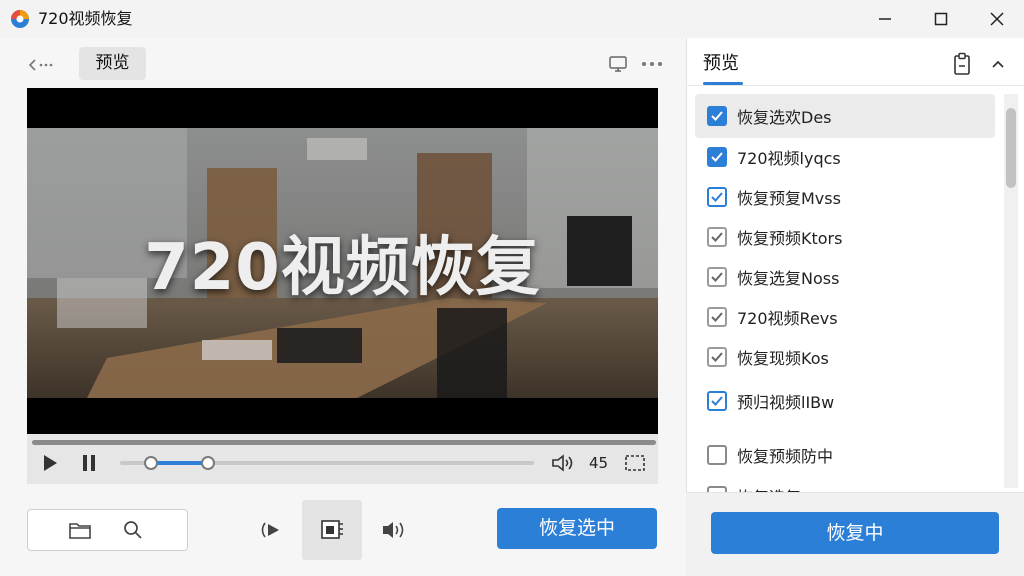 This screenshot has width=1024, height=576. Describe the element at coordinates (790, 238) in the screenshot. I see `item-label: 恢复预频Ktors` at that location.